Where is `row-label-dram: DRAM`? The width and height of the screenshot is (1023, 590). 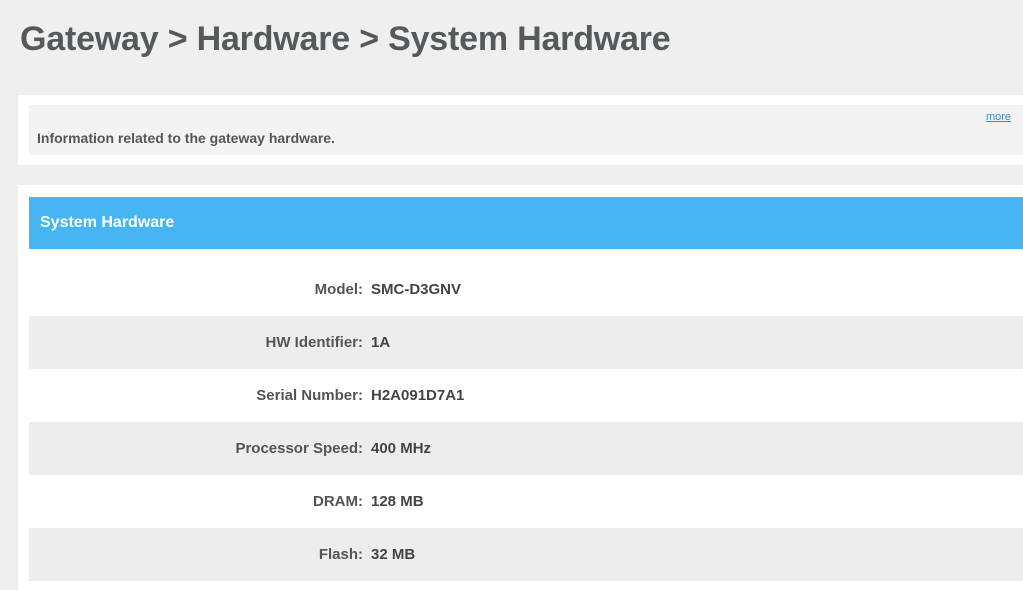
row-label-dram: DRAM is located at coordinates (335, 501).